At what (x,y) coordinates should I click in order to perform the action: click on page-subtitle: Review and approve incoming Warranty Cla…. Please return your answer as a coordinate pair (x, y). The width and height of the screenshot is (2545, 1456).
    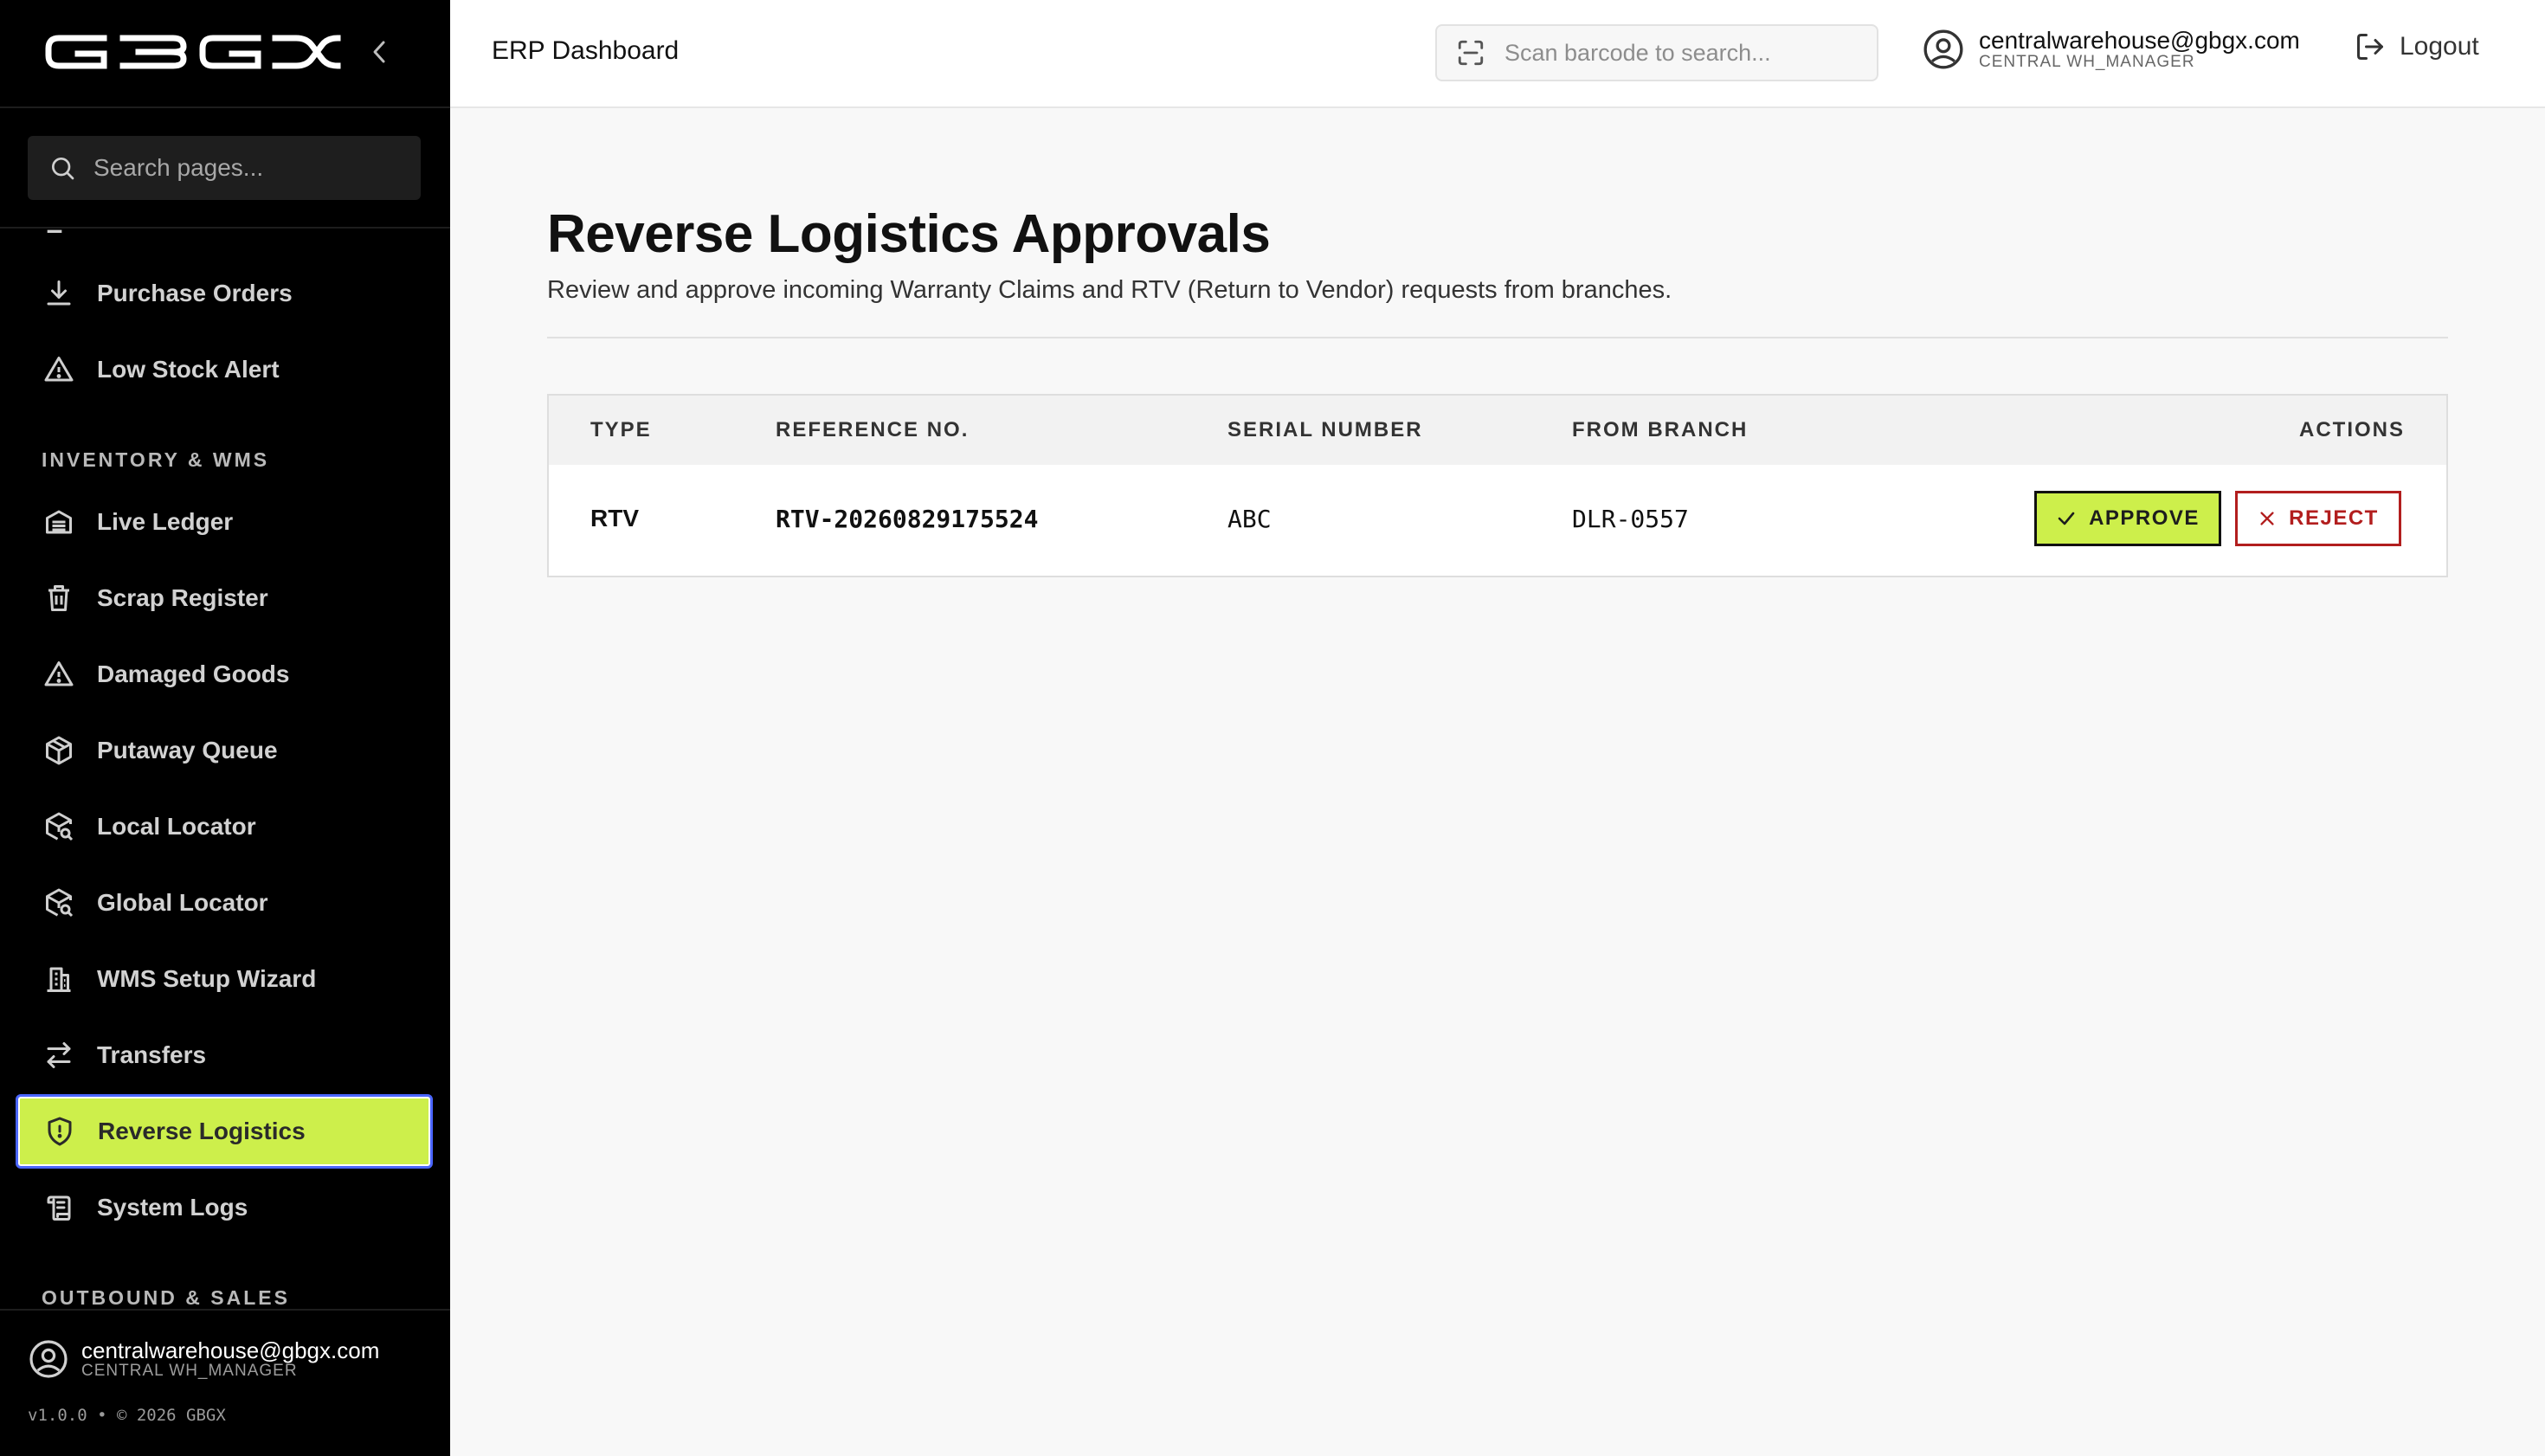
    Looking at the image, I should click on (1109, 290).